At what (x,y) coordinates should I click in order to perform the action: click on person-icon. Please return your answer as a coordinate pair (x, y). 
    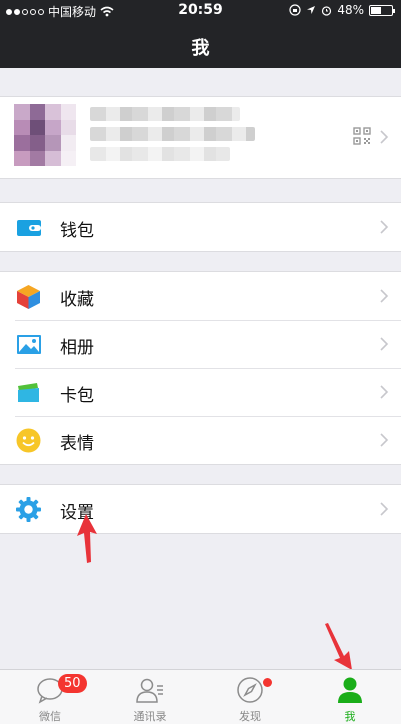
    Looking at the image, I should click on (350, 690).